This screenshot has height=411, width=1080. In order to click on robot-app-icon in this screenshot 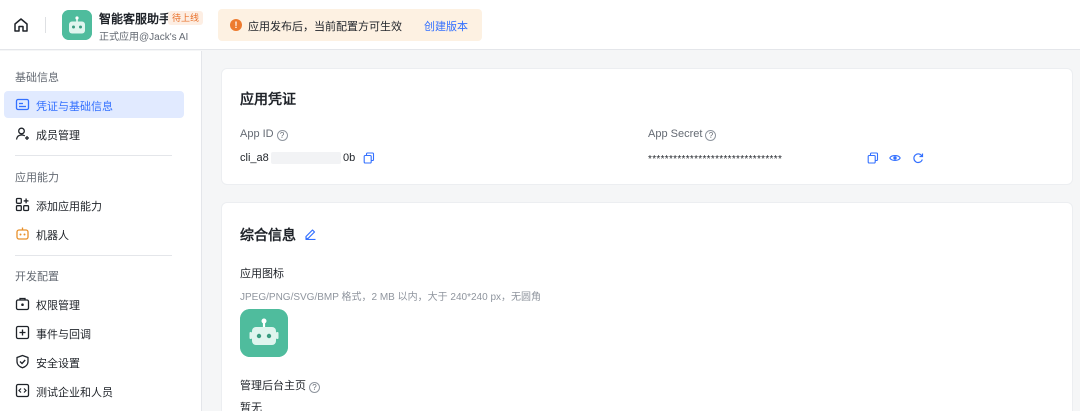, I will do `click(77, 25)`.